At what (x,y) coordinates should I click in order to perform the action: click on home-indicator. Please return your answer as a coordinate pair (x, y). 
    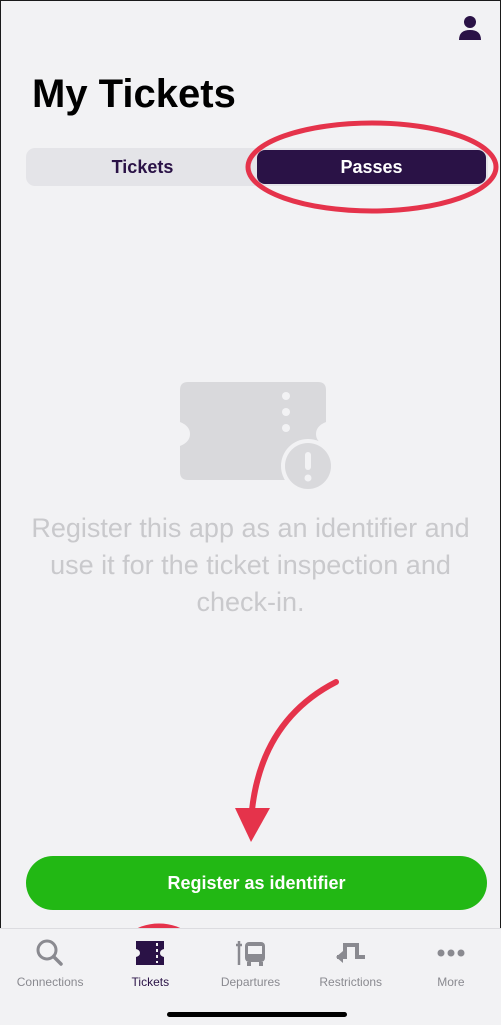
    Looking at the image, I should click on (257, 1014).